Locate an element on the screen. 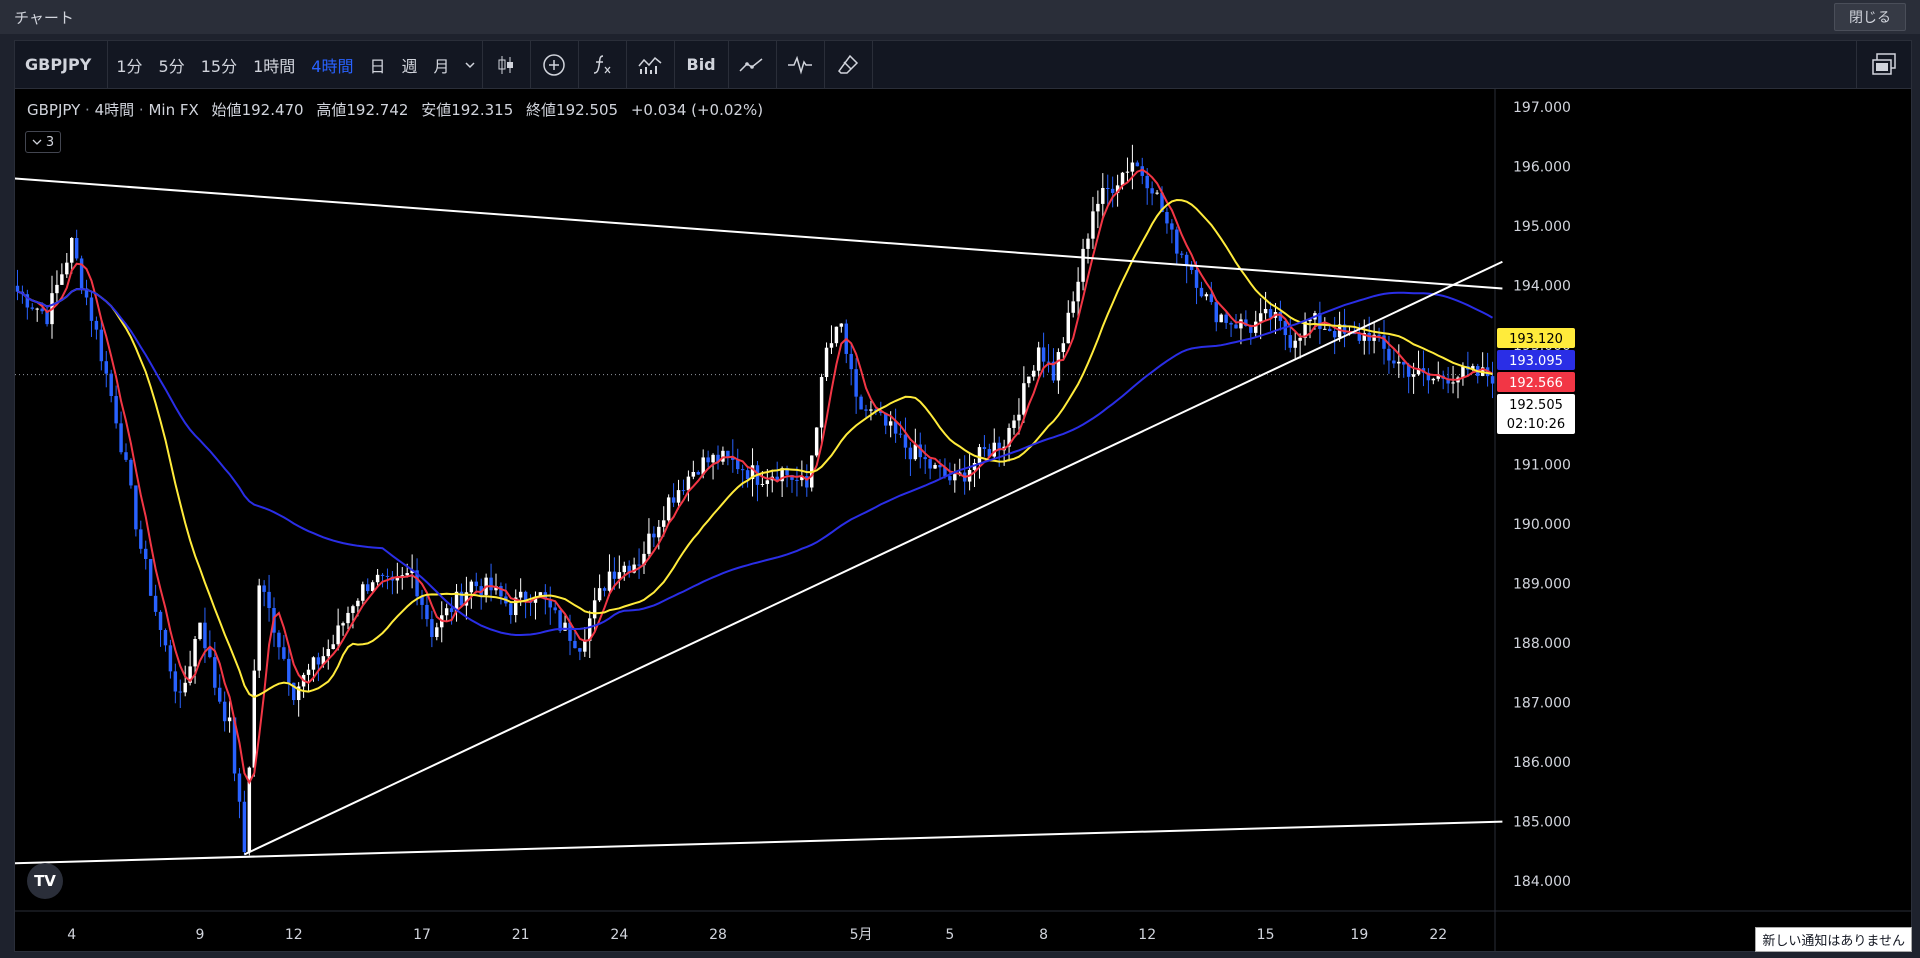 This screenshot has height=958, width=1920. interval-month: 月 is located at coordinates (441, 65).